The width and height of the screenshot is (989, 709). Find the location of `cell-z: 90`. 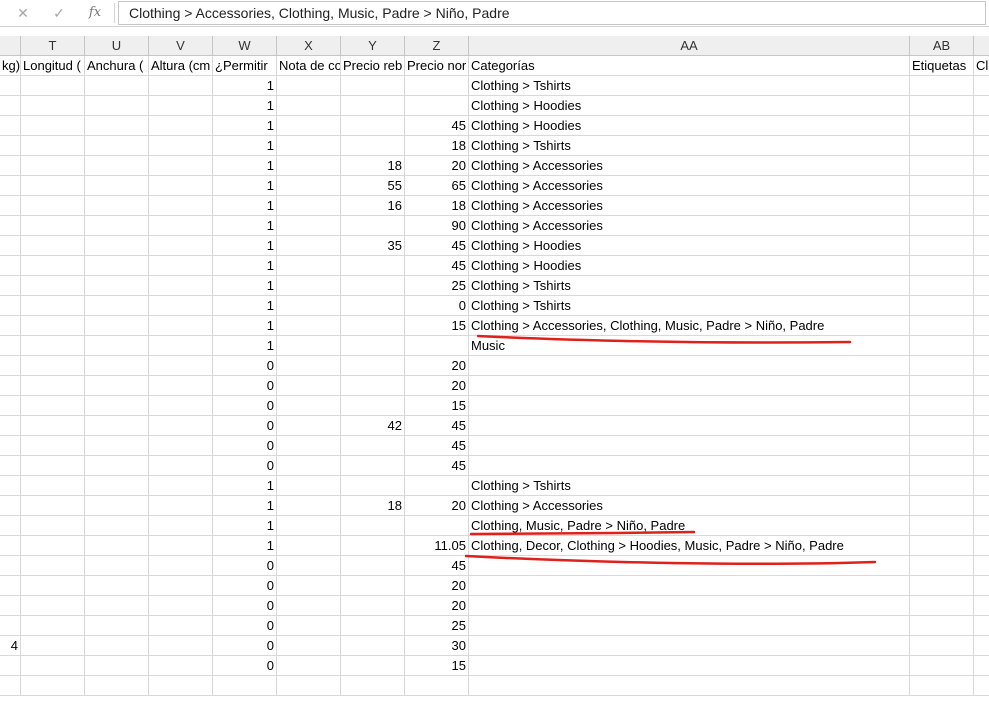

cell-z: 90 is located at coordinates (437, 226).